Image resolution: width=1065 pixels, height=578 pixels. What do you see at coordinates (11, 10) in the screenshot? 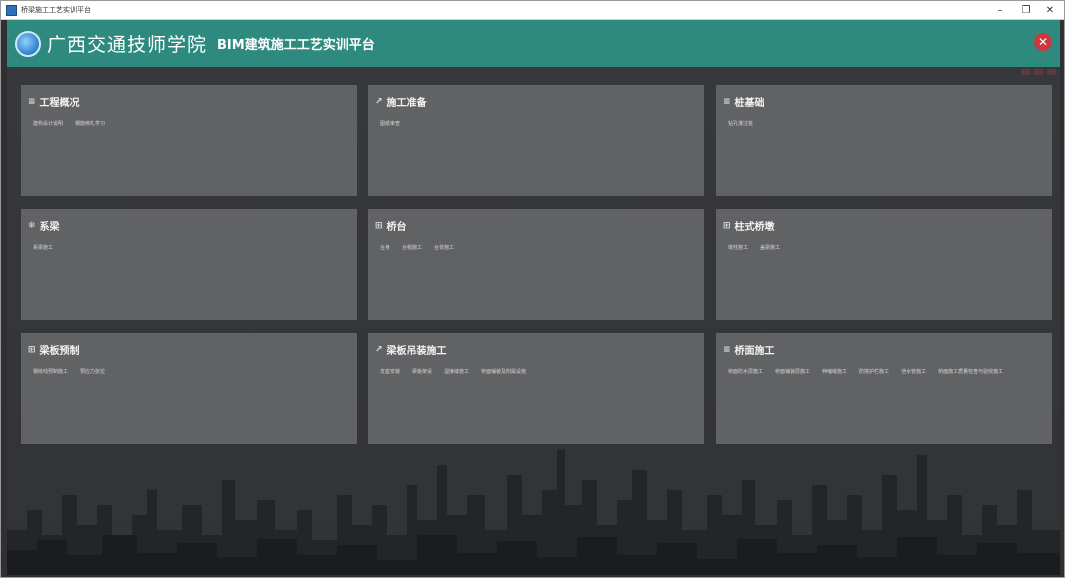
I see `app-icon` at bounding box center [11, 10].